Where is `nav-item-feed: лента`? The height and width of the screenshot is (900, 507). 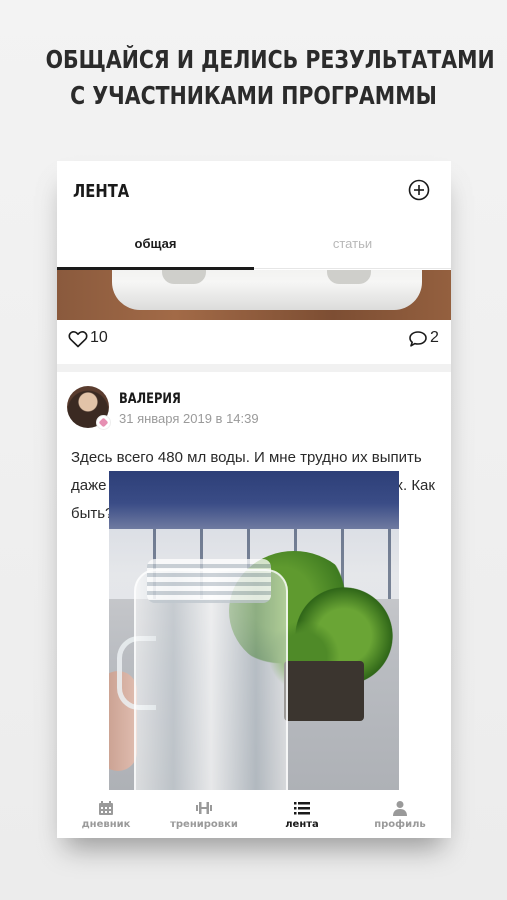 nav-item-feed: лента is located at coordinates (302, 814).